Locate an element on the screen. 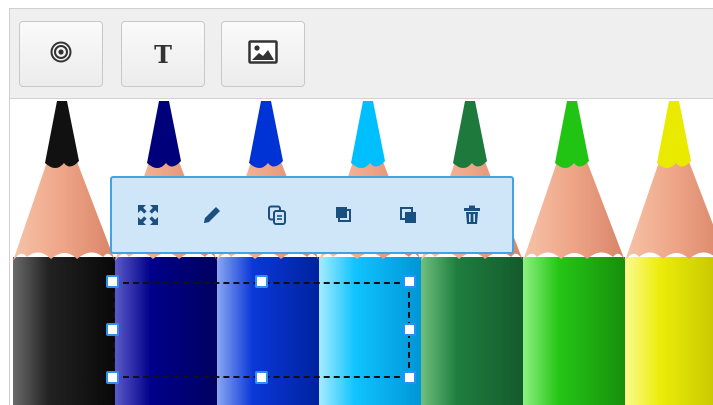 This screenshot has height=405, width=713. pencil-icon is located at coordinates (212, 217).